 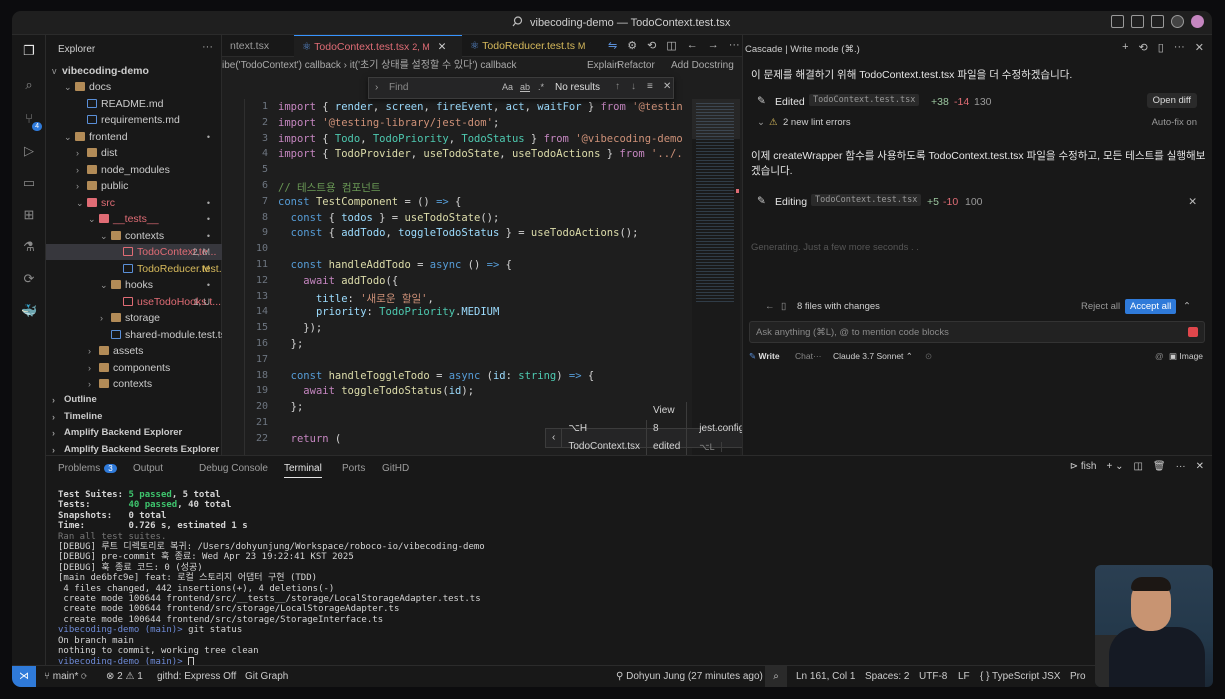 I want to click on minimap, so click(x=716, y=277).